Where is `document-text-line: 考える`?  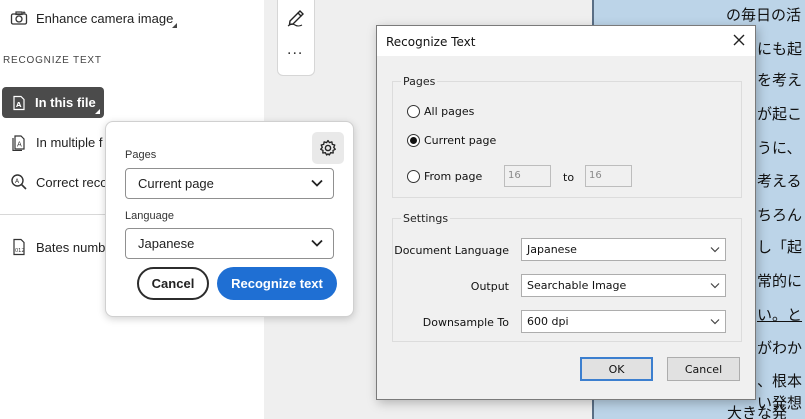 document-text-line: 考える is located at coordinates (779, 181).